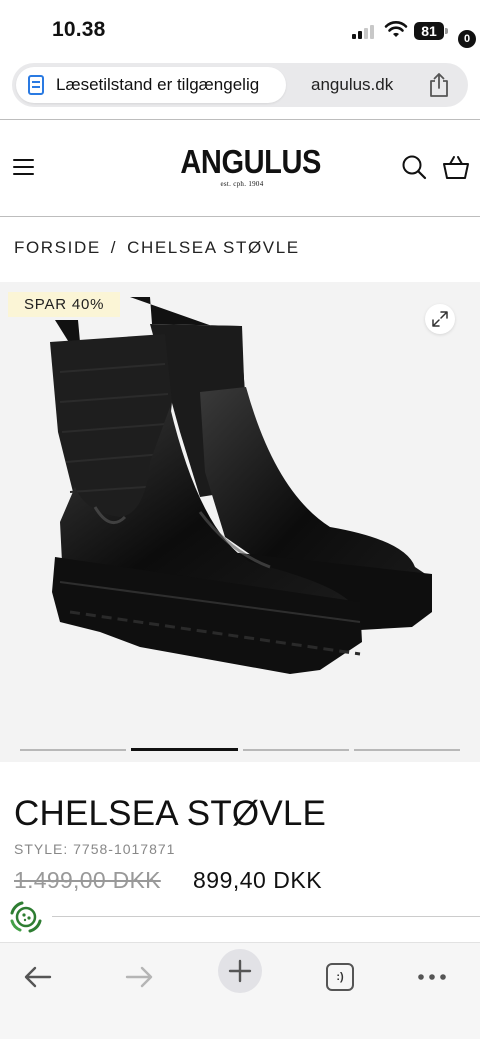  What do you see at coordinates (240, 31) in the screenshot?
I see `status-bar: 10.38 81` at bounding box center [240, 31].